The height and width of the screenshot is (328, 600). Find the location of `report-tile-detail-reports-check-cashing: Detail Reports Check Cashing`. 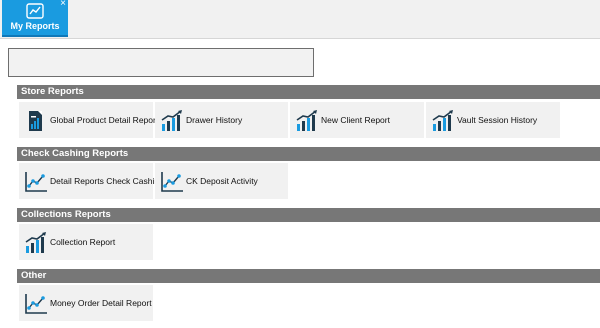

report-tile-detail-reports-check-cashing: Detail Reports Check Cashing is located at coordinates (91, 181).